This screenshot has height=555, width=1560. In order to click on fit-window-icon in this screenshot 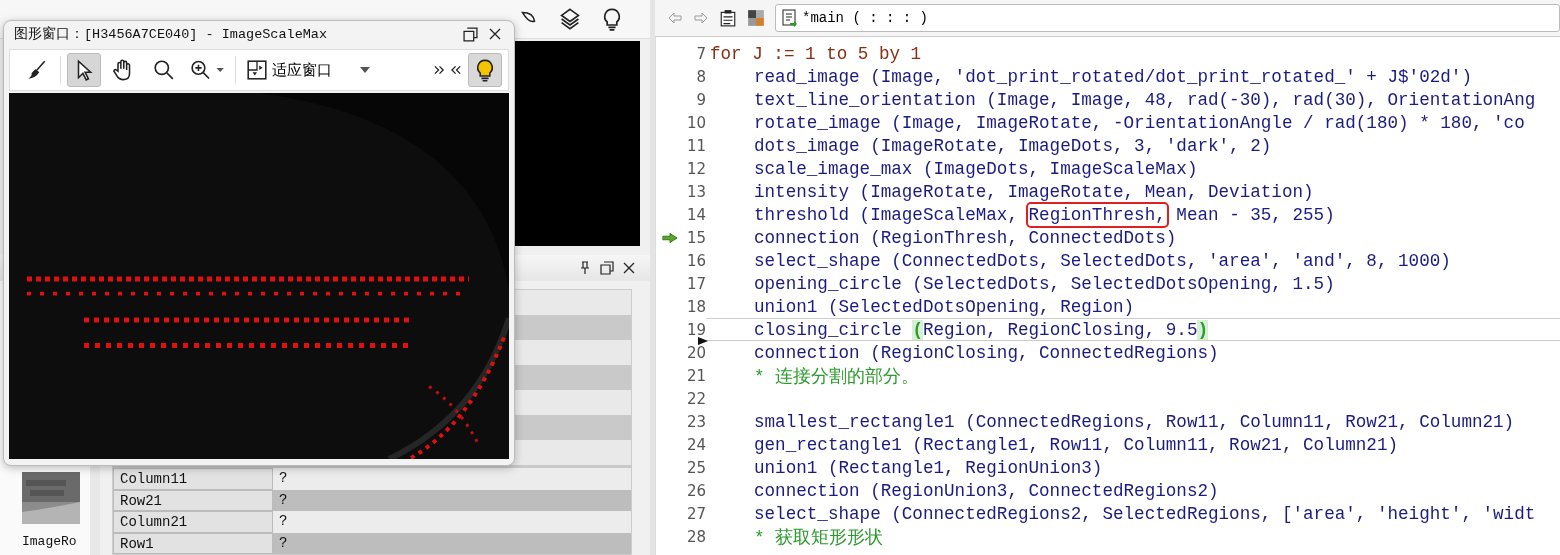, I will do `click(257, 70)`.